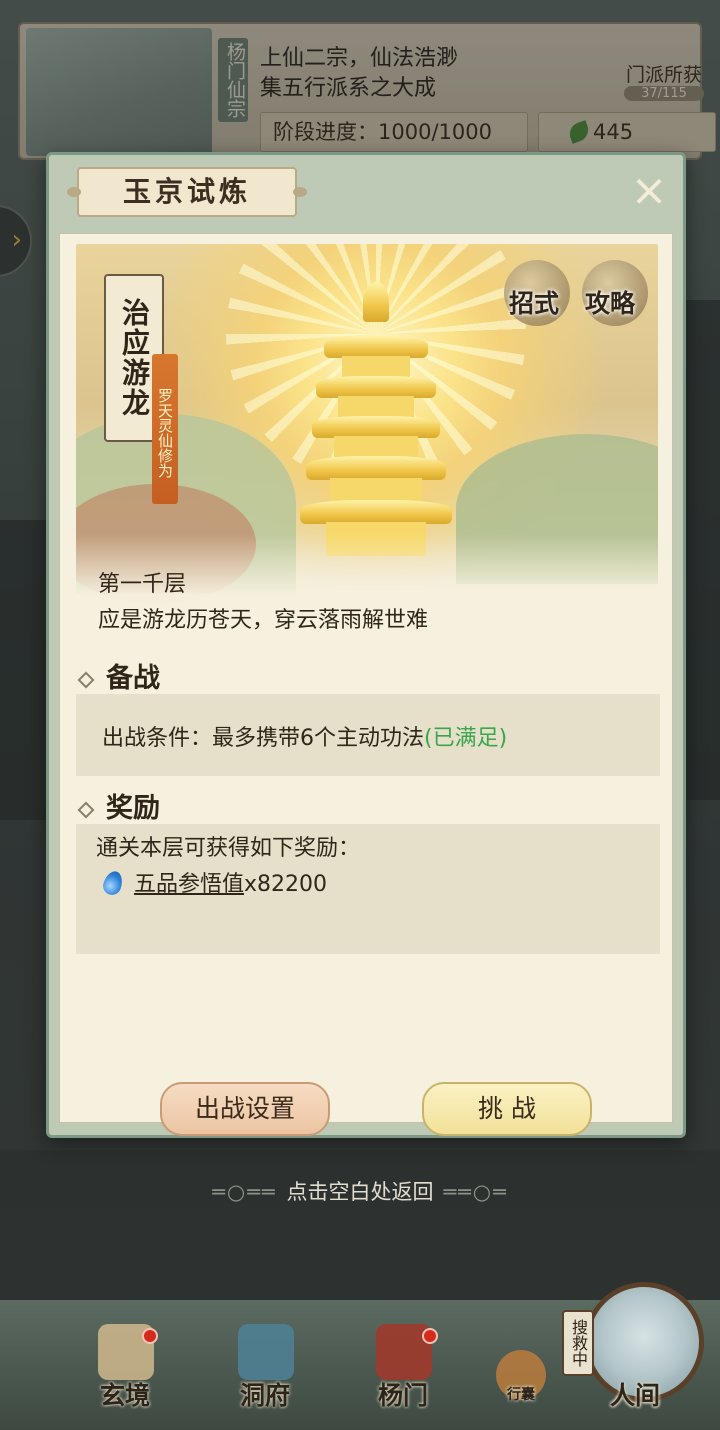 This screenshot has height=1430, width=720. Describe the element at coordinates (286, 884) in the screenshot. I see `reward-item-count: x82200` at that location.